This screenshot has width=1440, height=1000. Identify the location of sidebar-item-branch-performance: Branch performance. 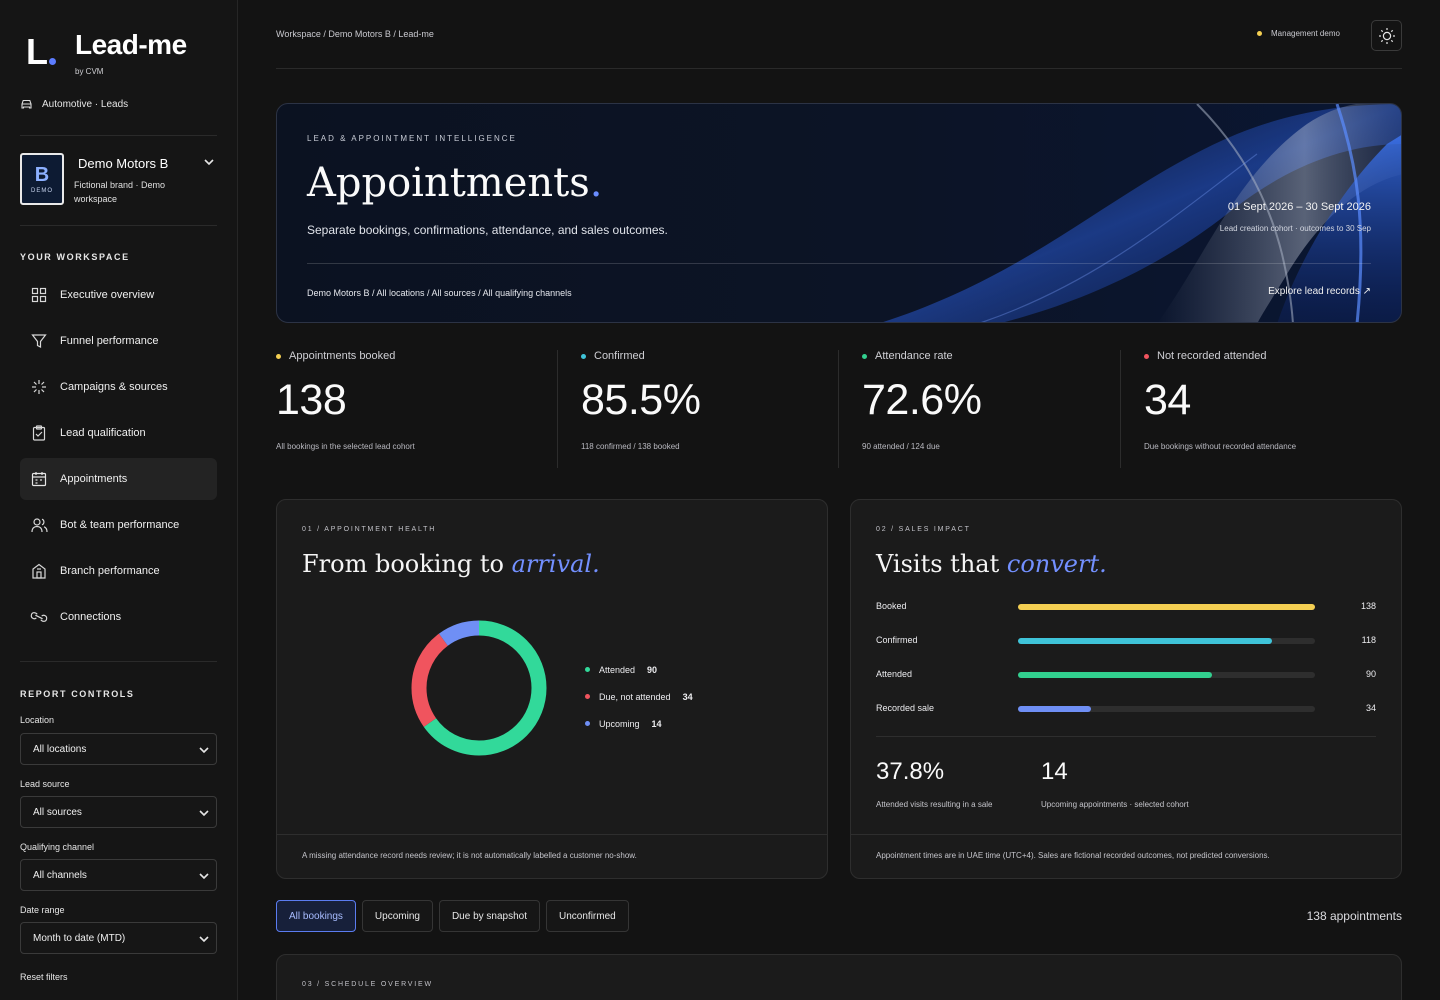
(118, 571).